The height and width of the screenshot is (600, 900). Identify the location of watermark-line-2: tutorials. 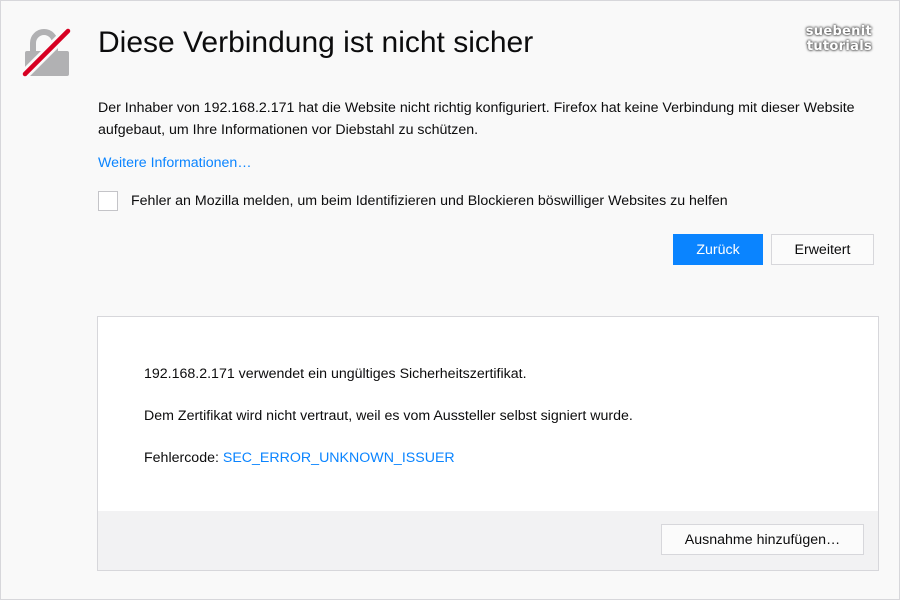
(839, 46).